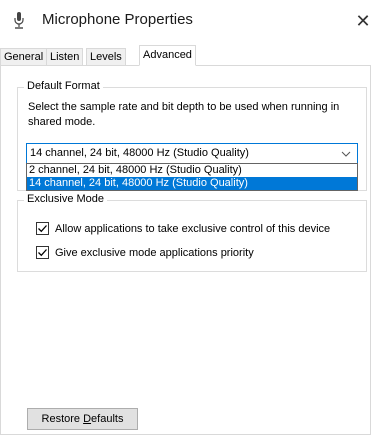 The height and width of the screenshot is (435, 383). I want to click on window-title: Microphone Properties, so click(117, 19).